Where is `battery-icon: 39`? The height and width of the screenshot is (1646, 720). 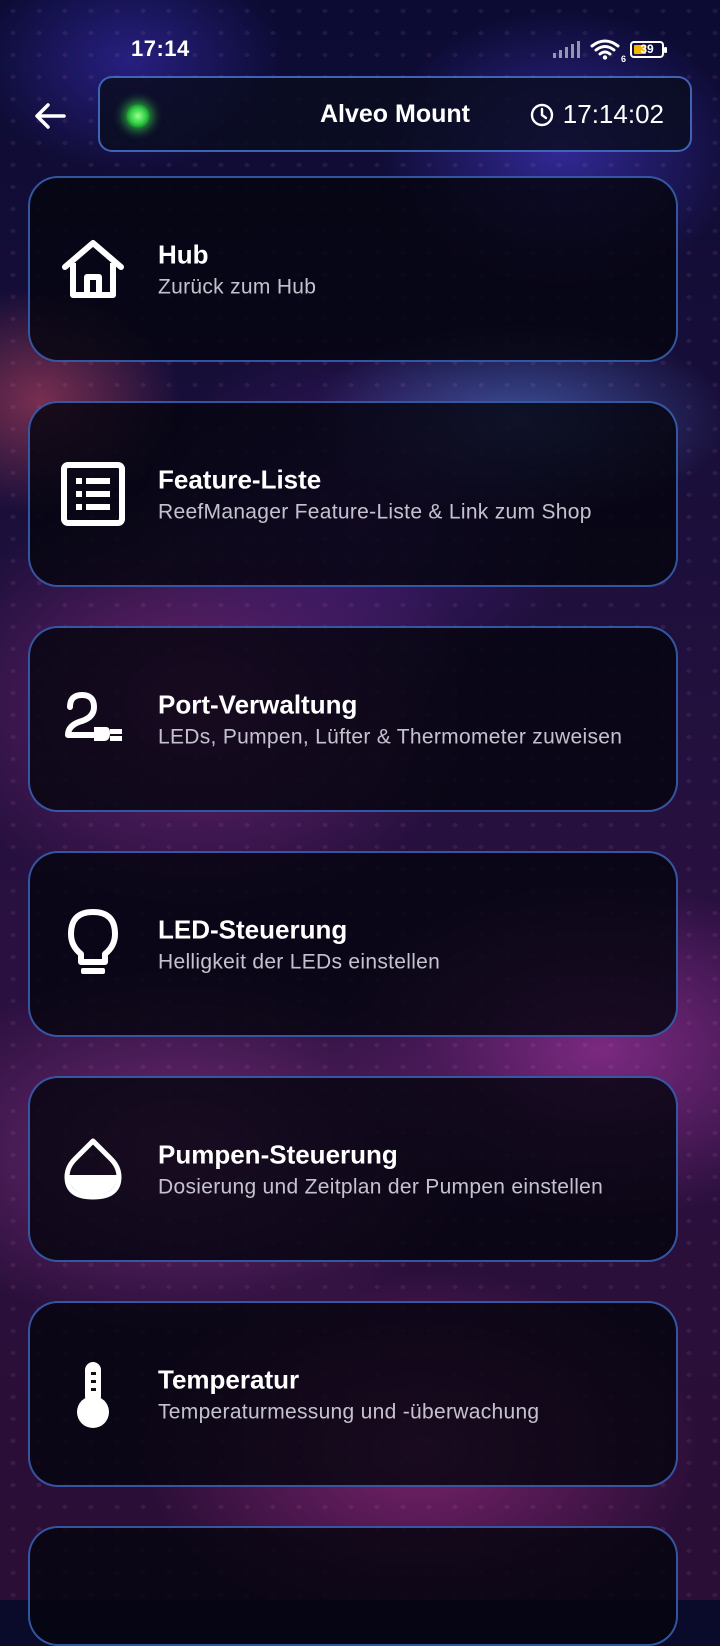 battery-icon: 39 is located at coordinates (648, 49).